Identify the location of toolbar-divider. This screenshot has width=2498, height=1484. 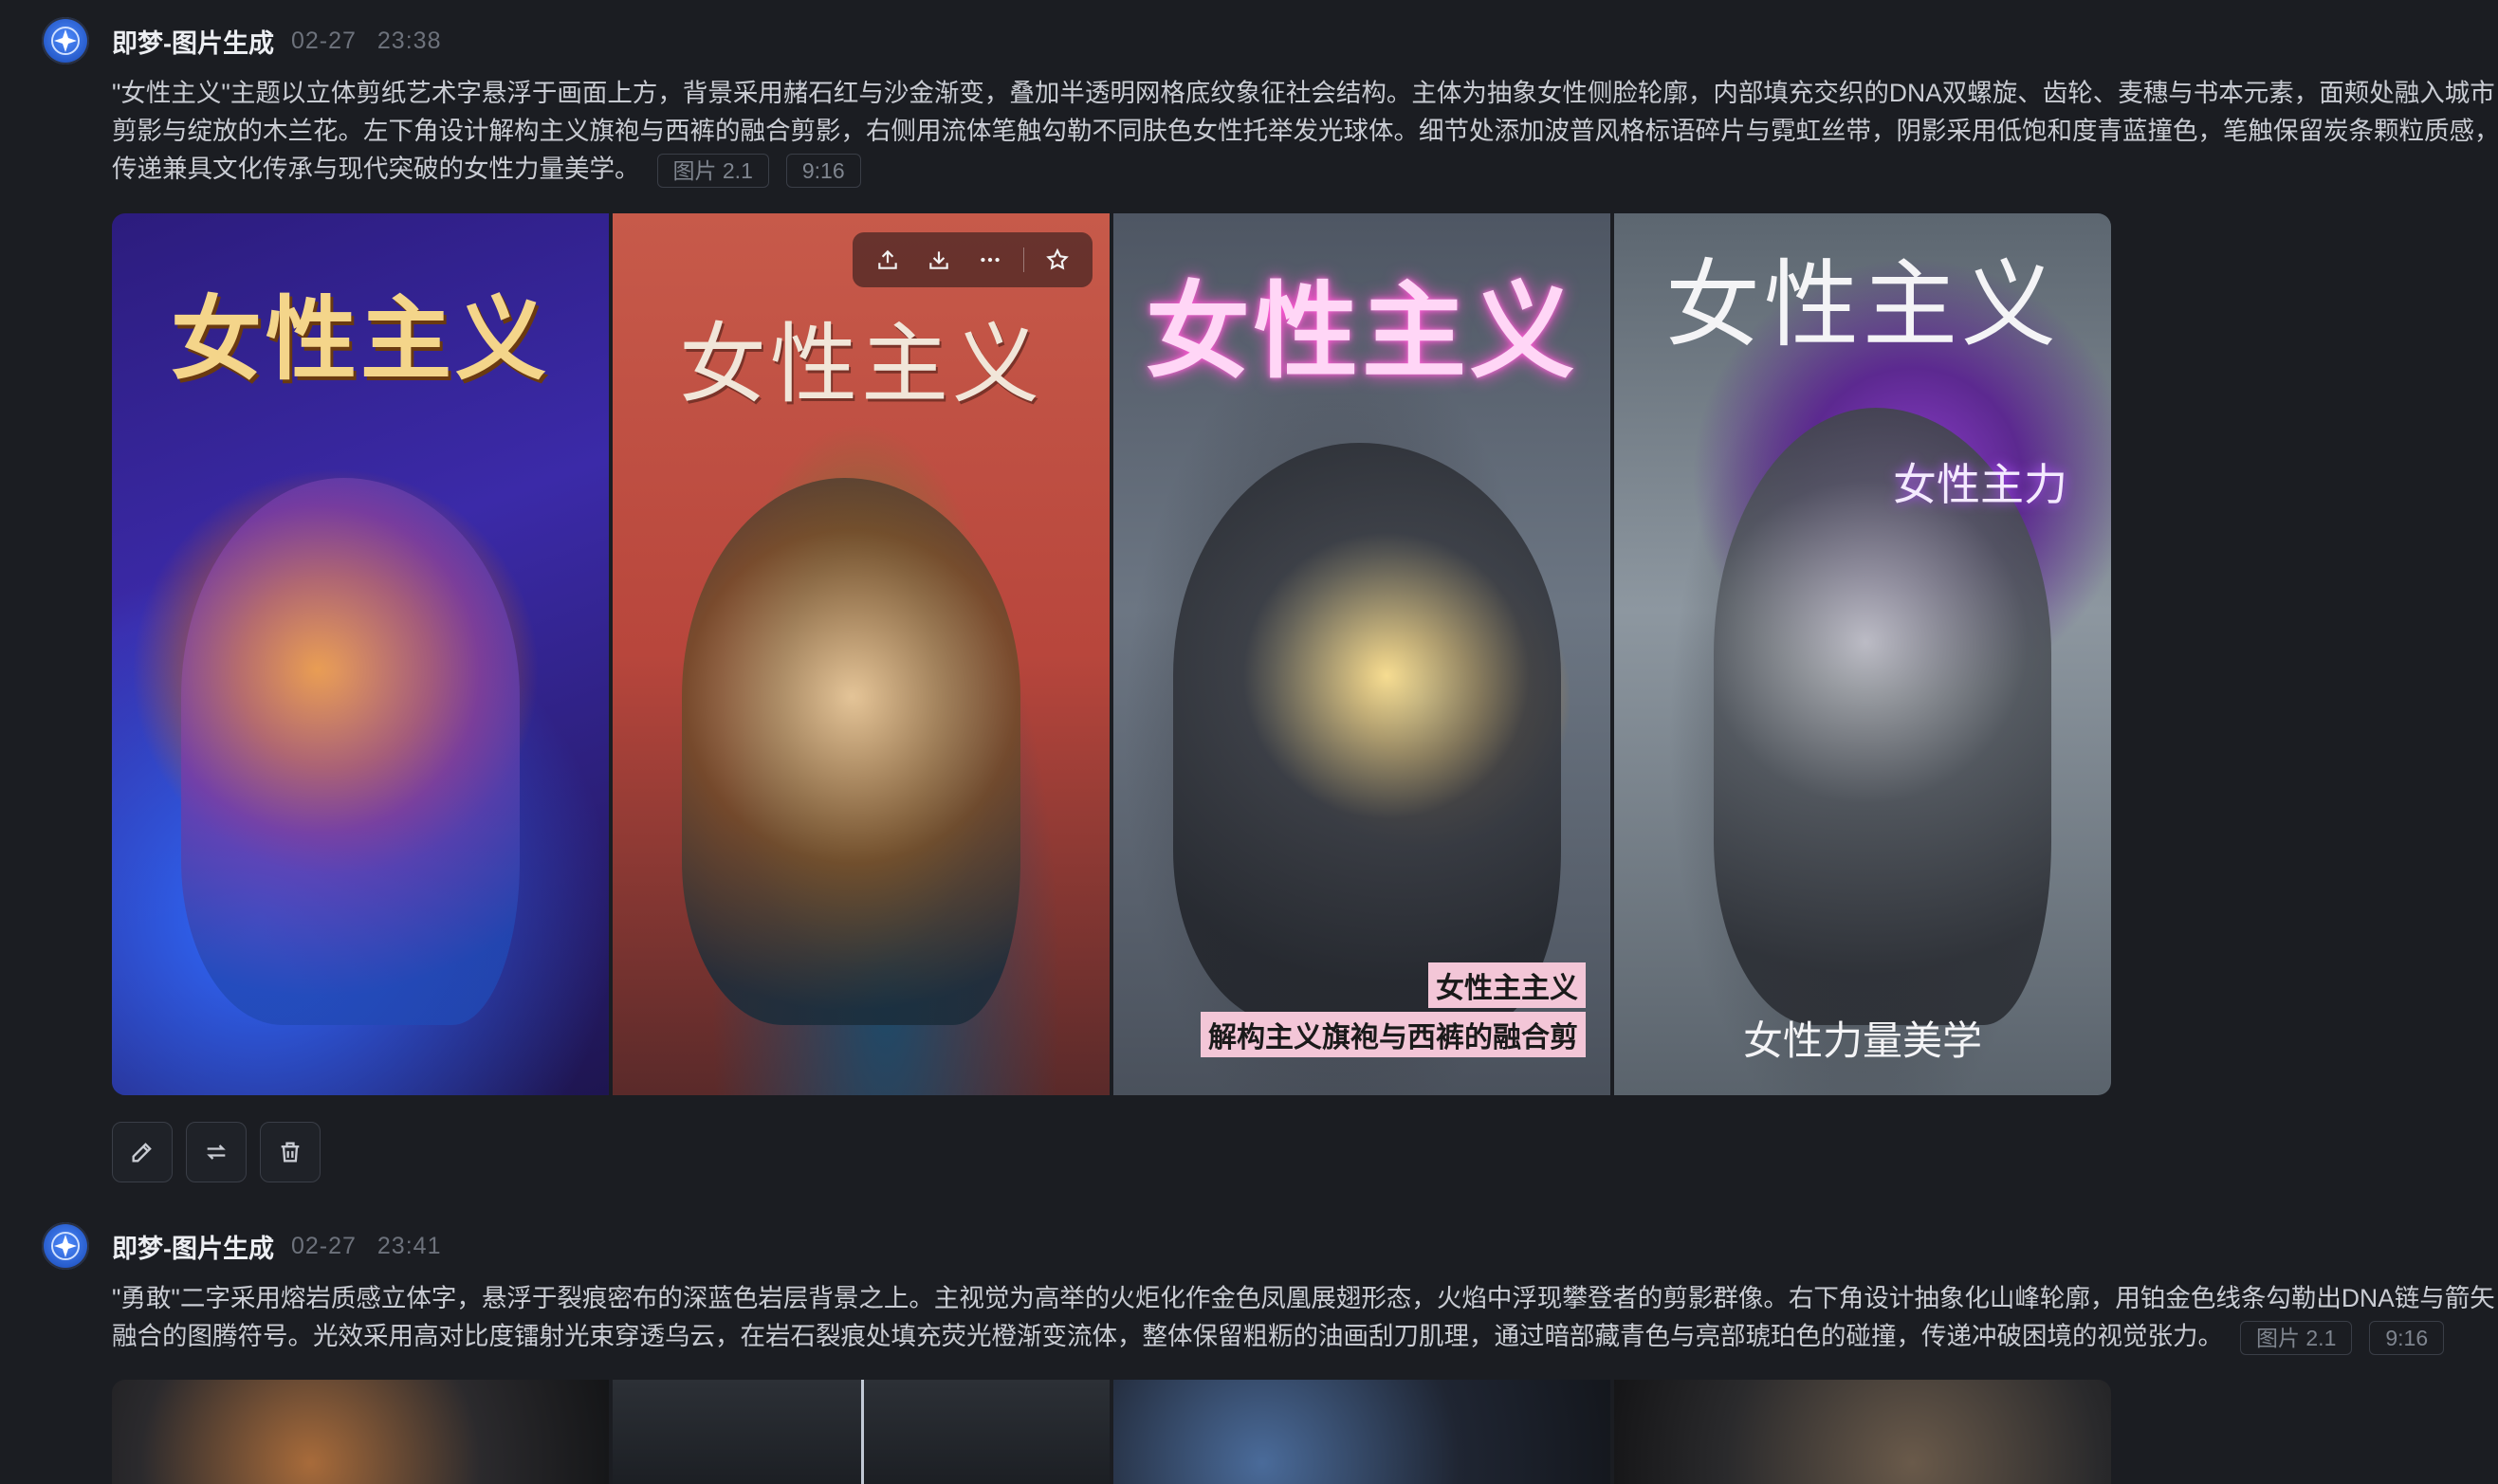
(1023, 260).